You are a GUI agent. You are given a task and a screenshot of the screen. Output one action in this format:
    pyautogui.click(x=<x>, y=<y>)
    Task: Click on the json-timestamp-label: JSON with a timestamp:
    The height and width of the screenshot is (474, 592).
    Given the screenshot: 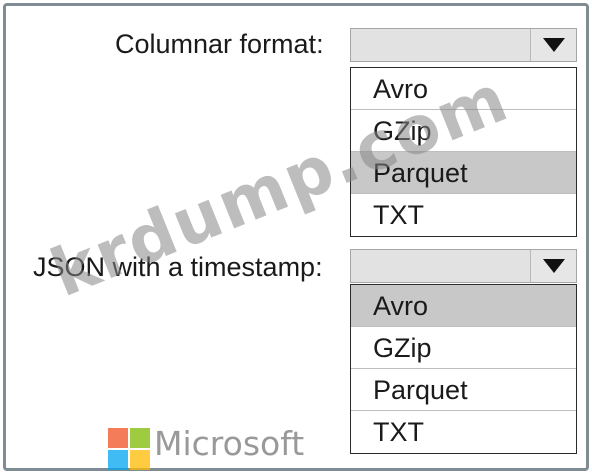 What is the action you would take?
    pyautogui.click(x=178, y=267)
    